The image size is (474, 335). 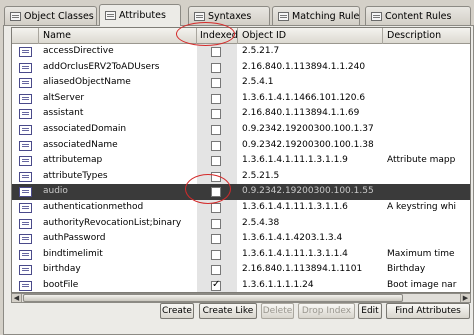 What do you see at coordinates (283, 16) in the screenshot?
I see `matching-rule-icon` at bounding box center [283, 16].